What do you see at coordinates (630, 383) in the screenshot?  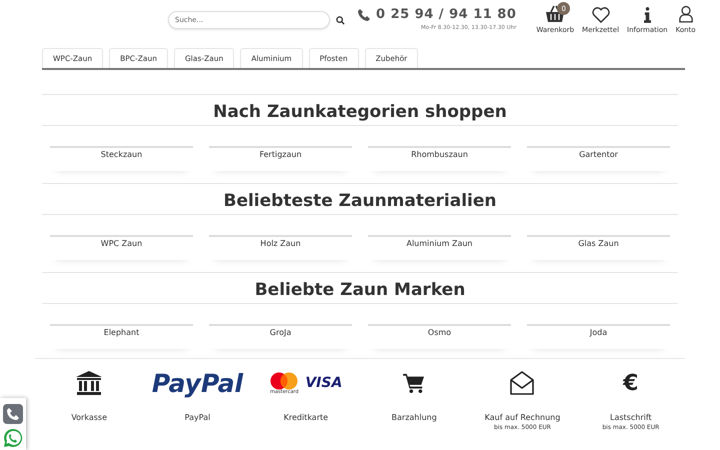 I see `euro-icon: €` at bounding box center [630, 383].